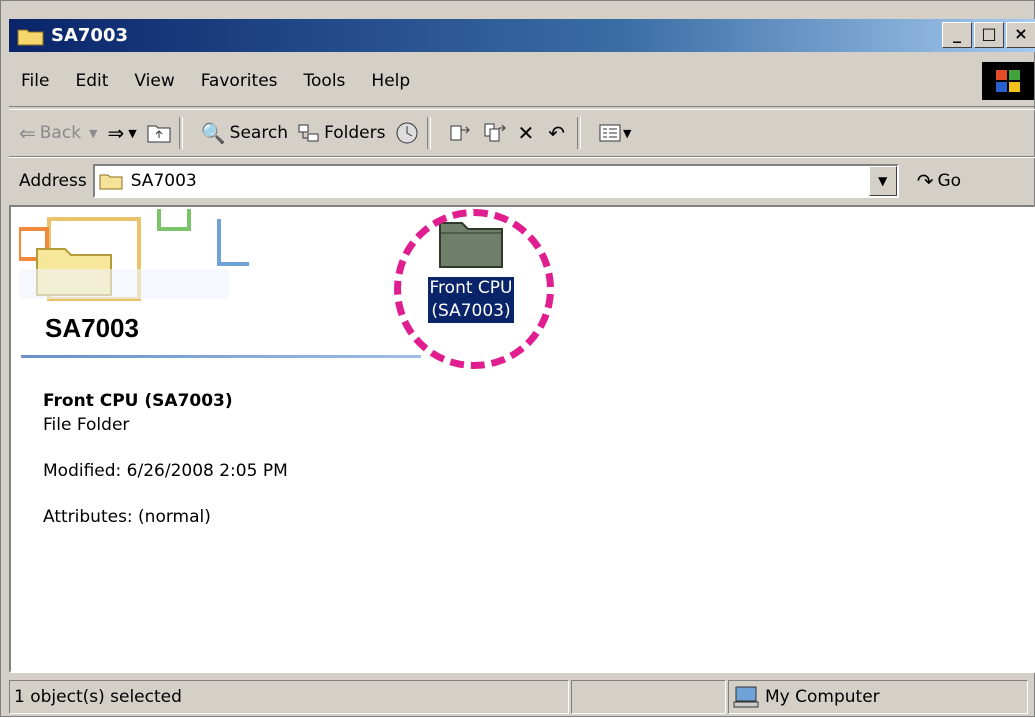 This screenshot has width=1035, height=718. I want to click on delete-icon: ✕, so click(526, 133).